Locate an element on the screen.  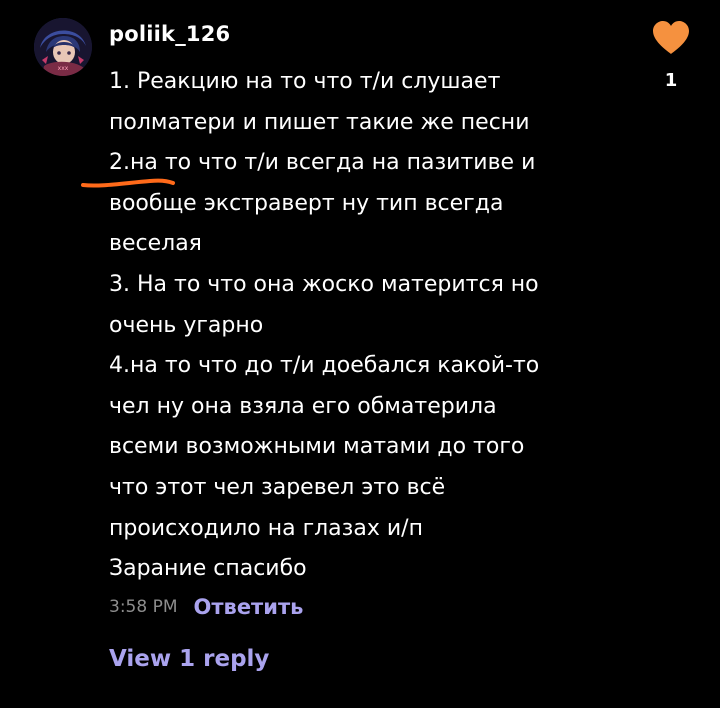
heart-icon is located at coordinates (671, 38).